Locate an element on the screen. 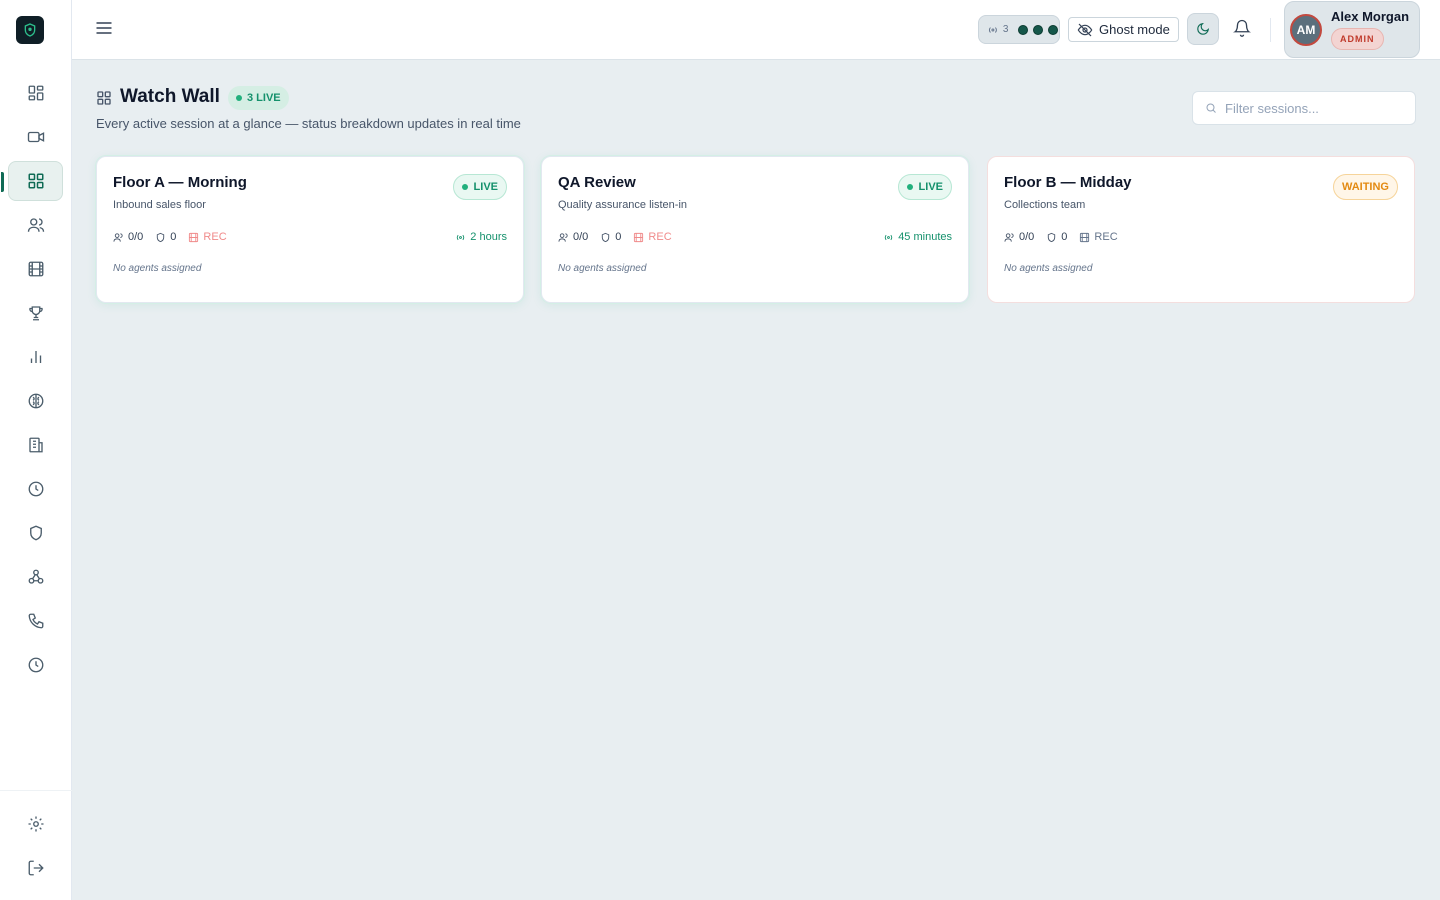  webhook-icon is located at coordinates (35, 576).